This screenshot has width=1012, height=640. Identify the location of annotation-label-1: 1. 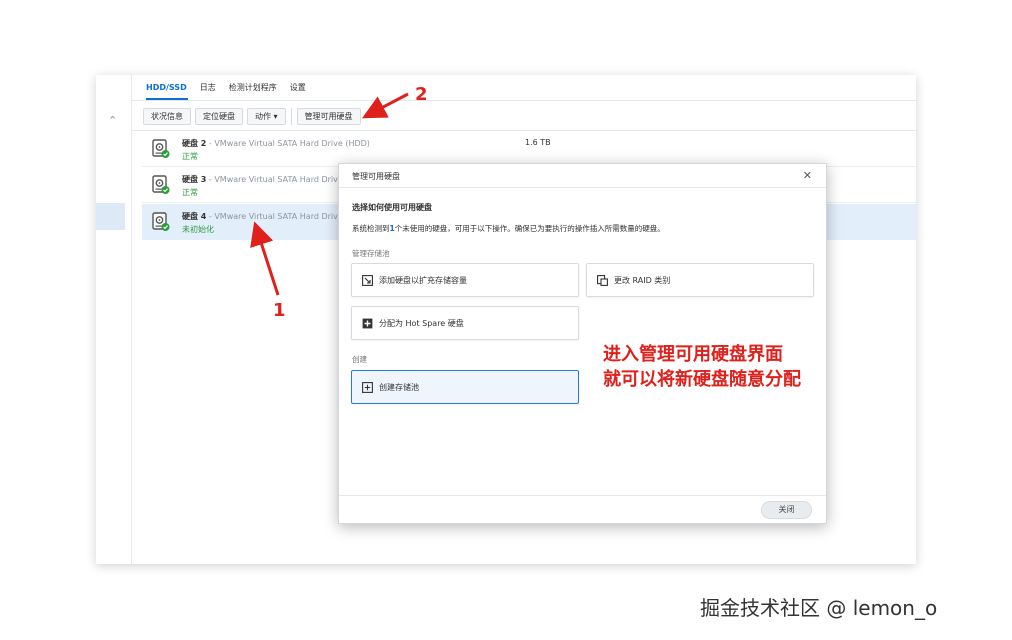
(279, 310).